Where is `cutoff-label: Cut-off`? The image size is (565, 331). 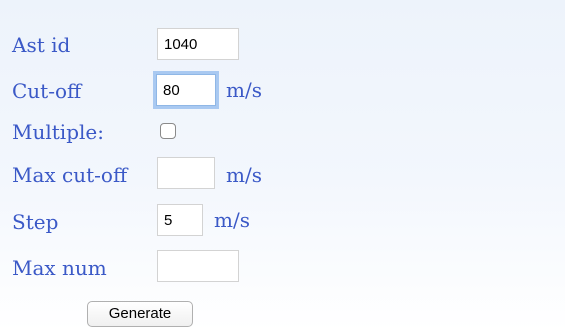 cutoff-label: Cut-off is located at coordinates (47, 91).